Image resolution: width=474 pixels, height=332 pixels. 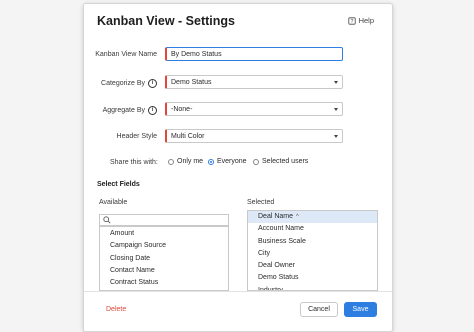 I want to click on categorize-by-row: Categorize By i Demo Status, so click(x=238, y=83).